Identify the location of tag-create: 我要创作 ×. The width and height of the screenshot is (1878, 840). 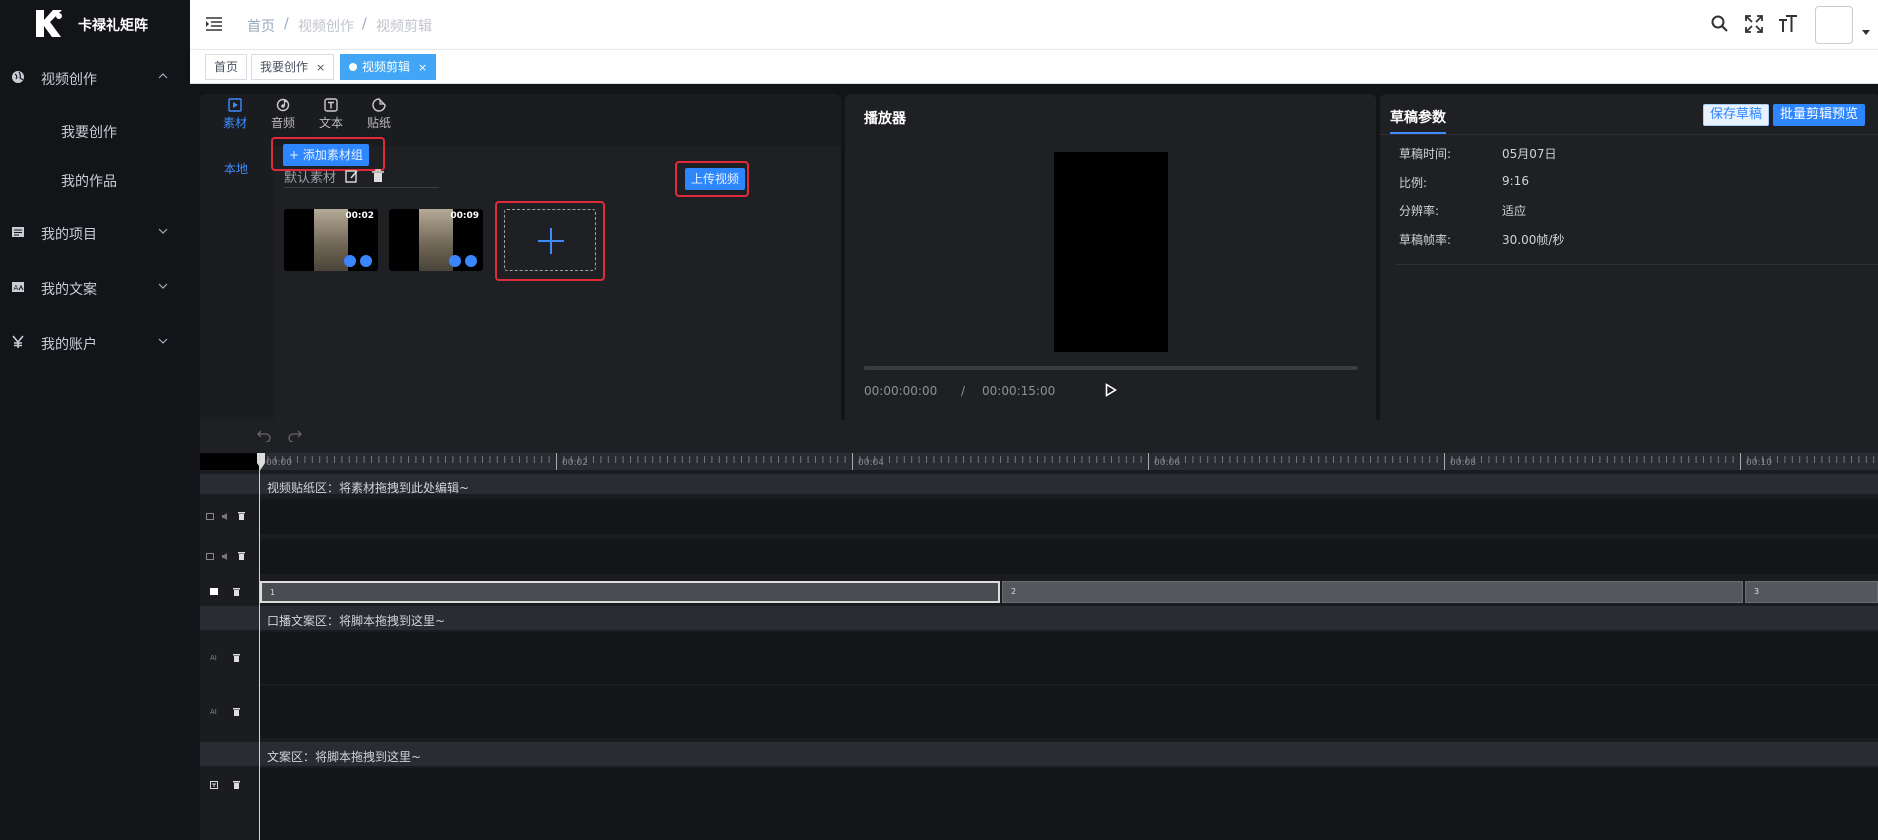
(293, 67).